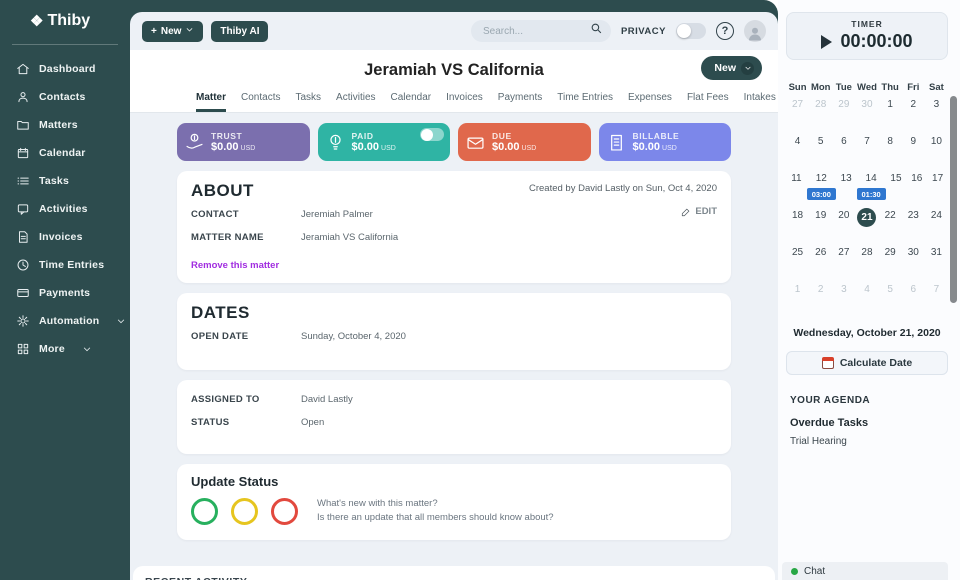  Describe the element at coordinates (536, 31) in the screenshot. I see `search-input` at that location.